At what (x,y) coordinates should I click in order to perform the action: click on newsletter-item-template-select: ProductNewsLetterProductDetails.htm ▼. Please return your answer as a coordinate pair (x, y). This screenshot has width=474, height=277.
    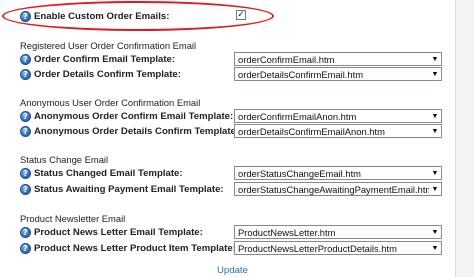
    Looking at the image, I should click on (338, 248).